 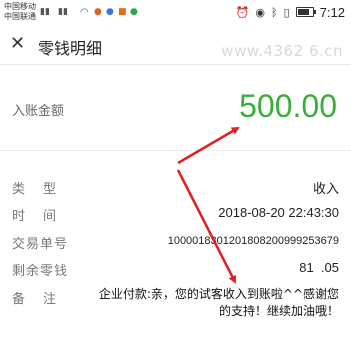 I want to click on arrow-to-amount, so click(x=208, y=145).